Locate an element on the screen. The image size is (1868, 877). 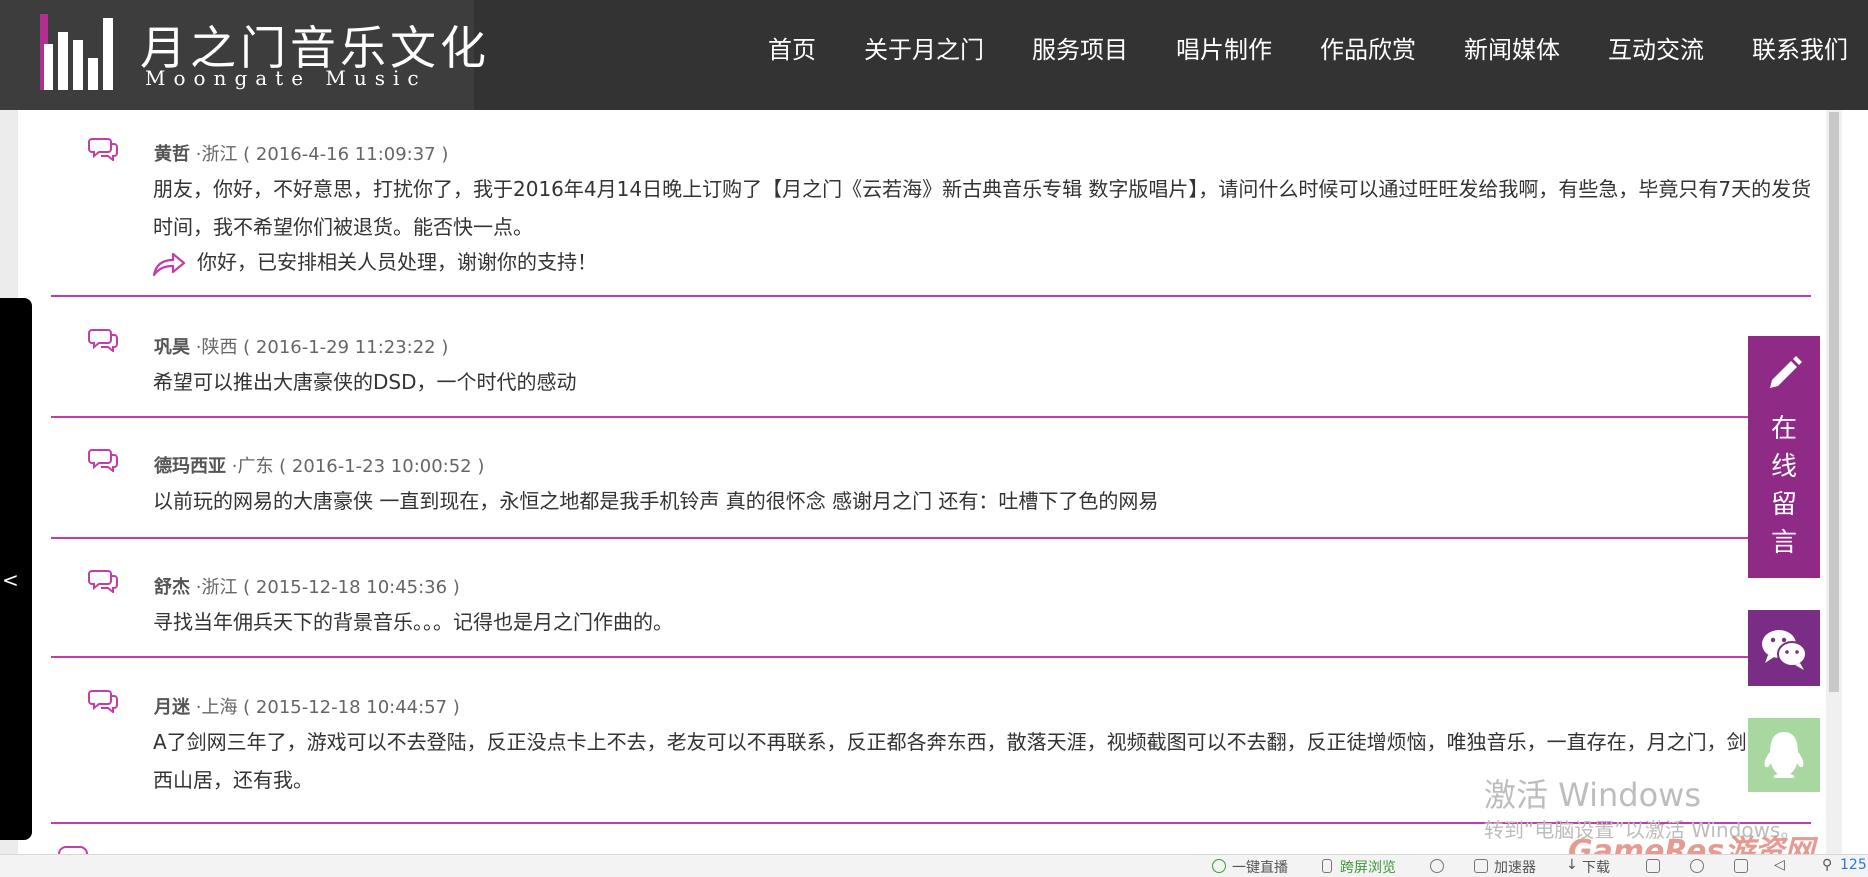
window-icon is located at coordinates (1741, 866).